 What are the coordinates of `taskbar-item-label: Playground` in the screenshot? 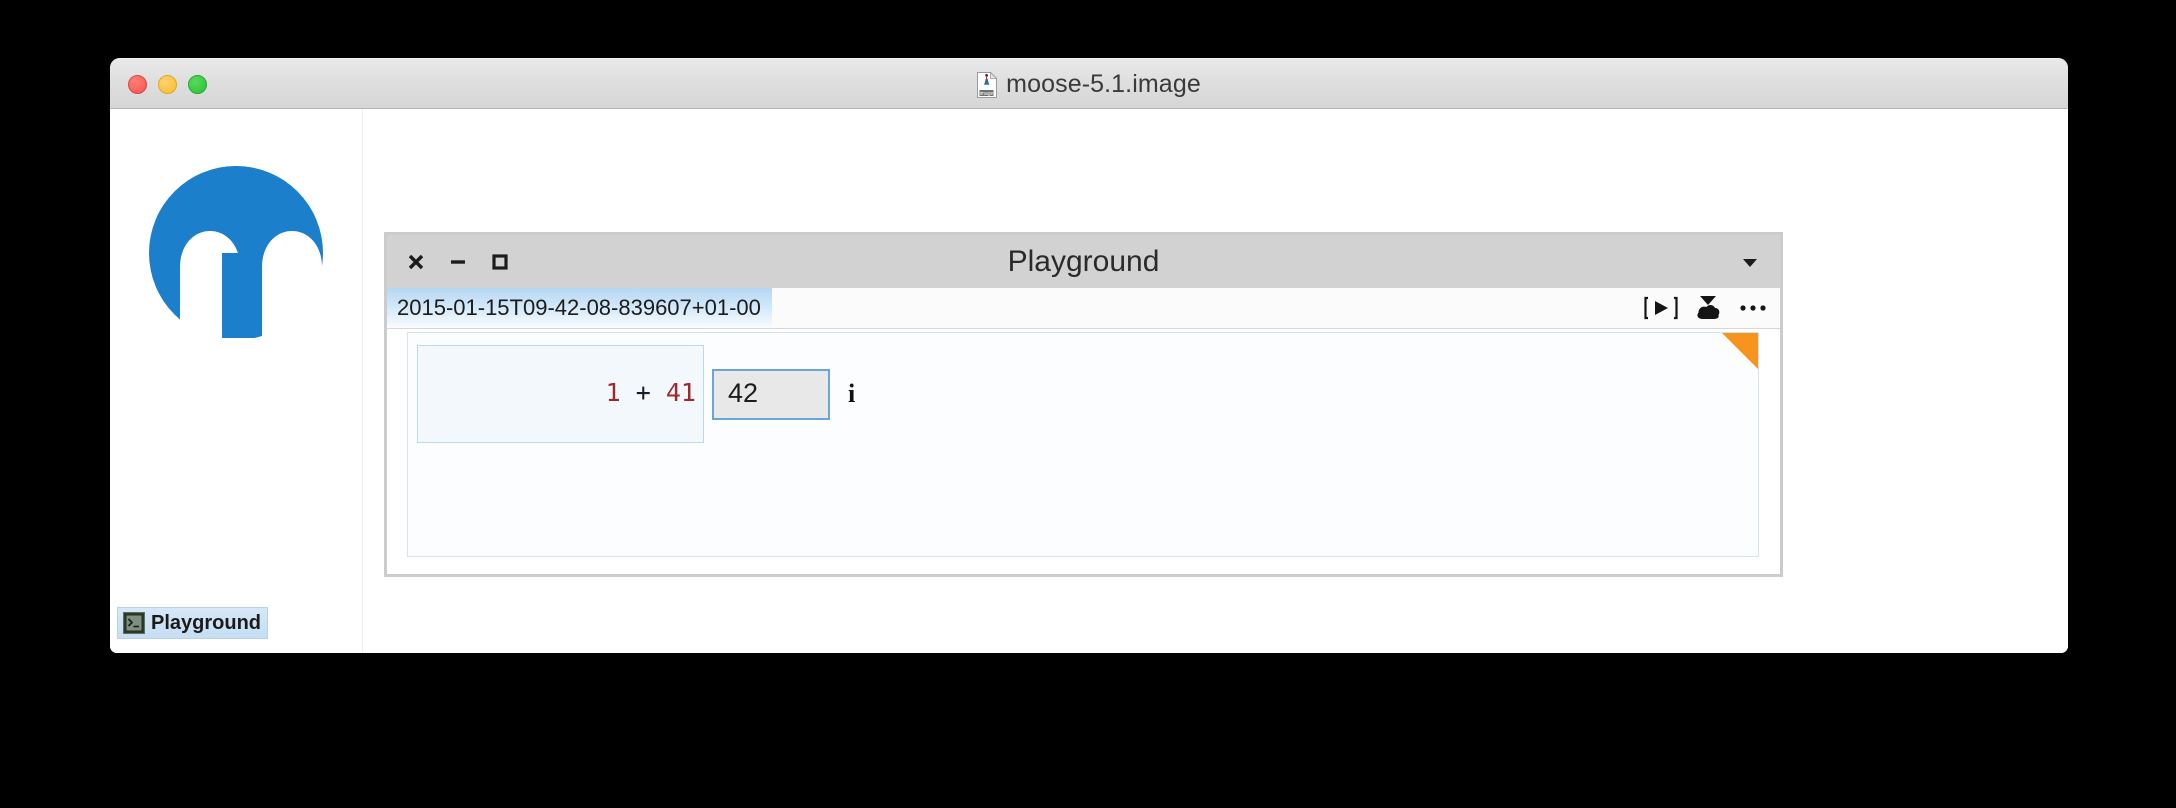 It's located at (206, 622).